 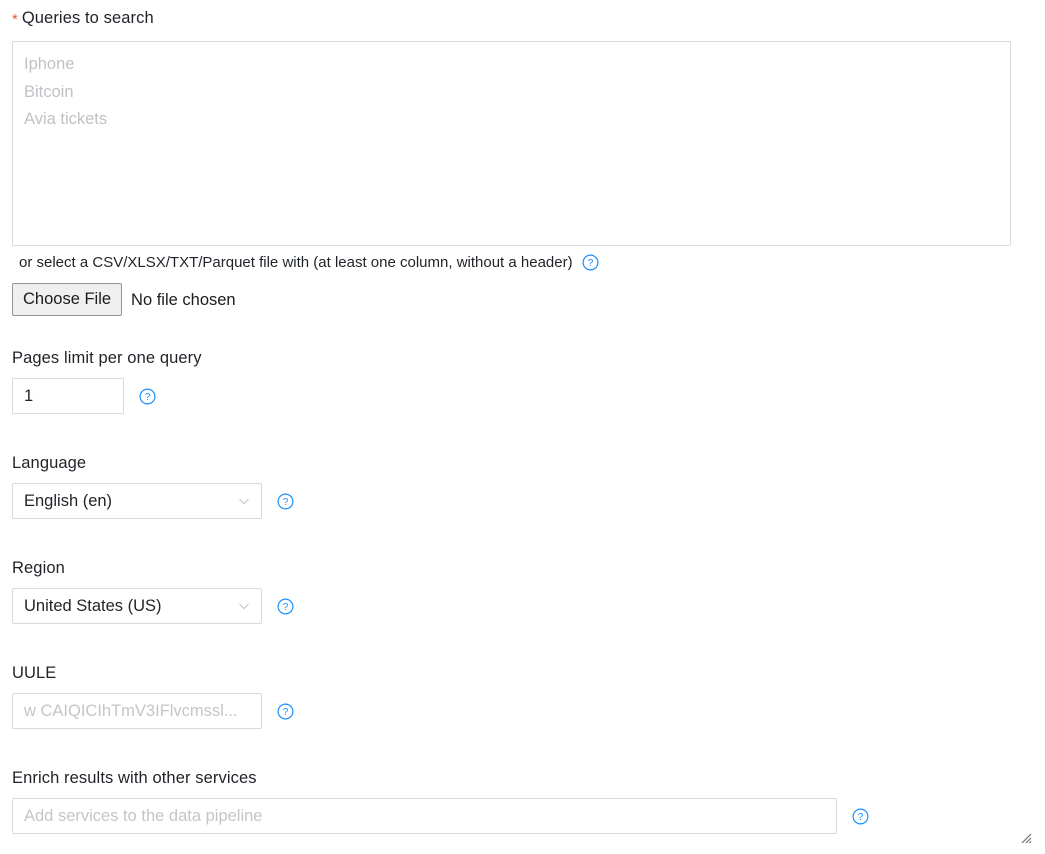 What do you see at coordinates (93, 606) in the screenshot?
I see `region-select-value: United States (US)` at bounding box center [93, 606].